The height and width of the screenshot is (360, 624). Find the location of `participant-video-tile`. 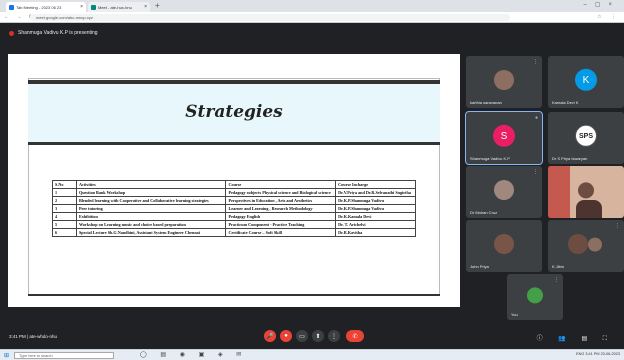

participant-video-tile is located at coordinates (586, 192).